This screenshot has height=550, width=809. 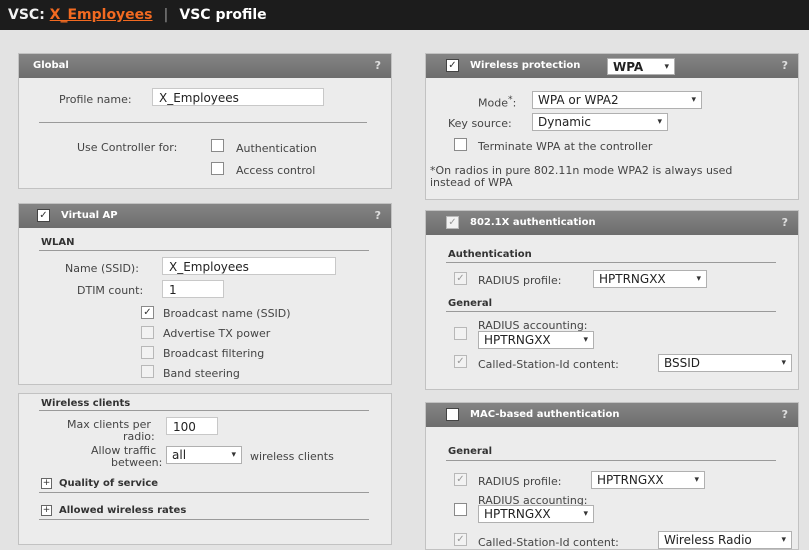 What do you see at coordinates (578, 100) in the screenshot?
I see `mode-value: WPA or WPA2` at bounding box center [578, 100].